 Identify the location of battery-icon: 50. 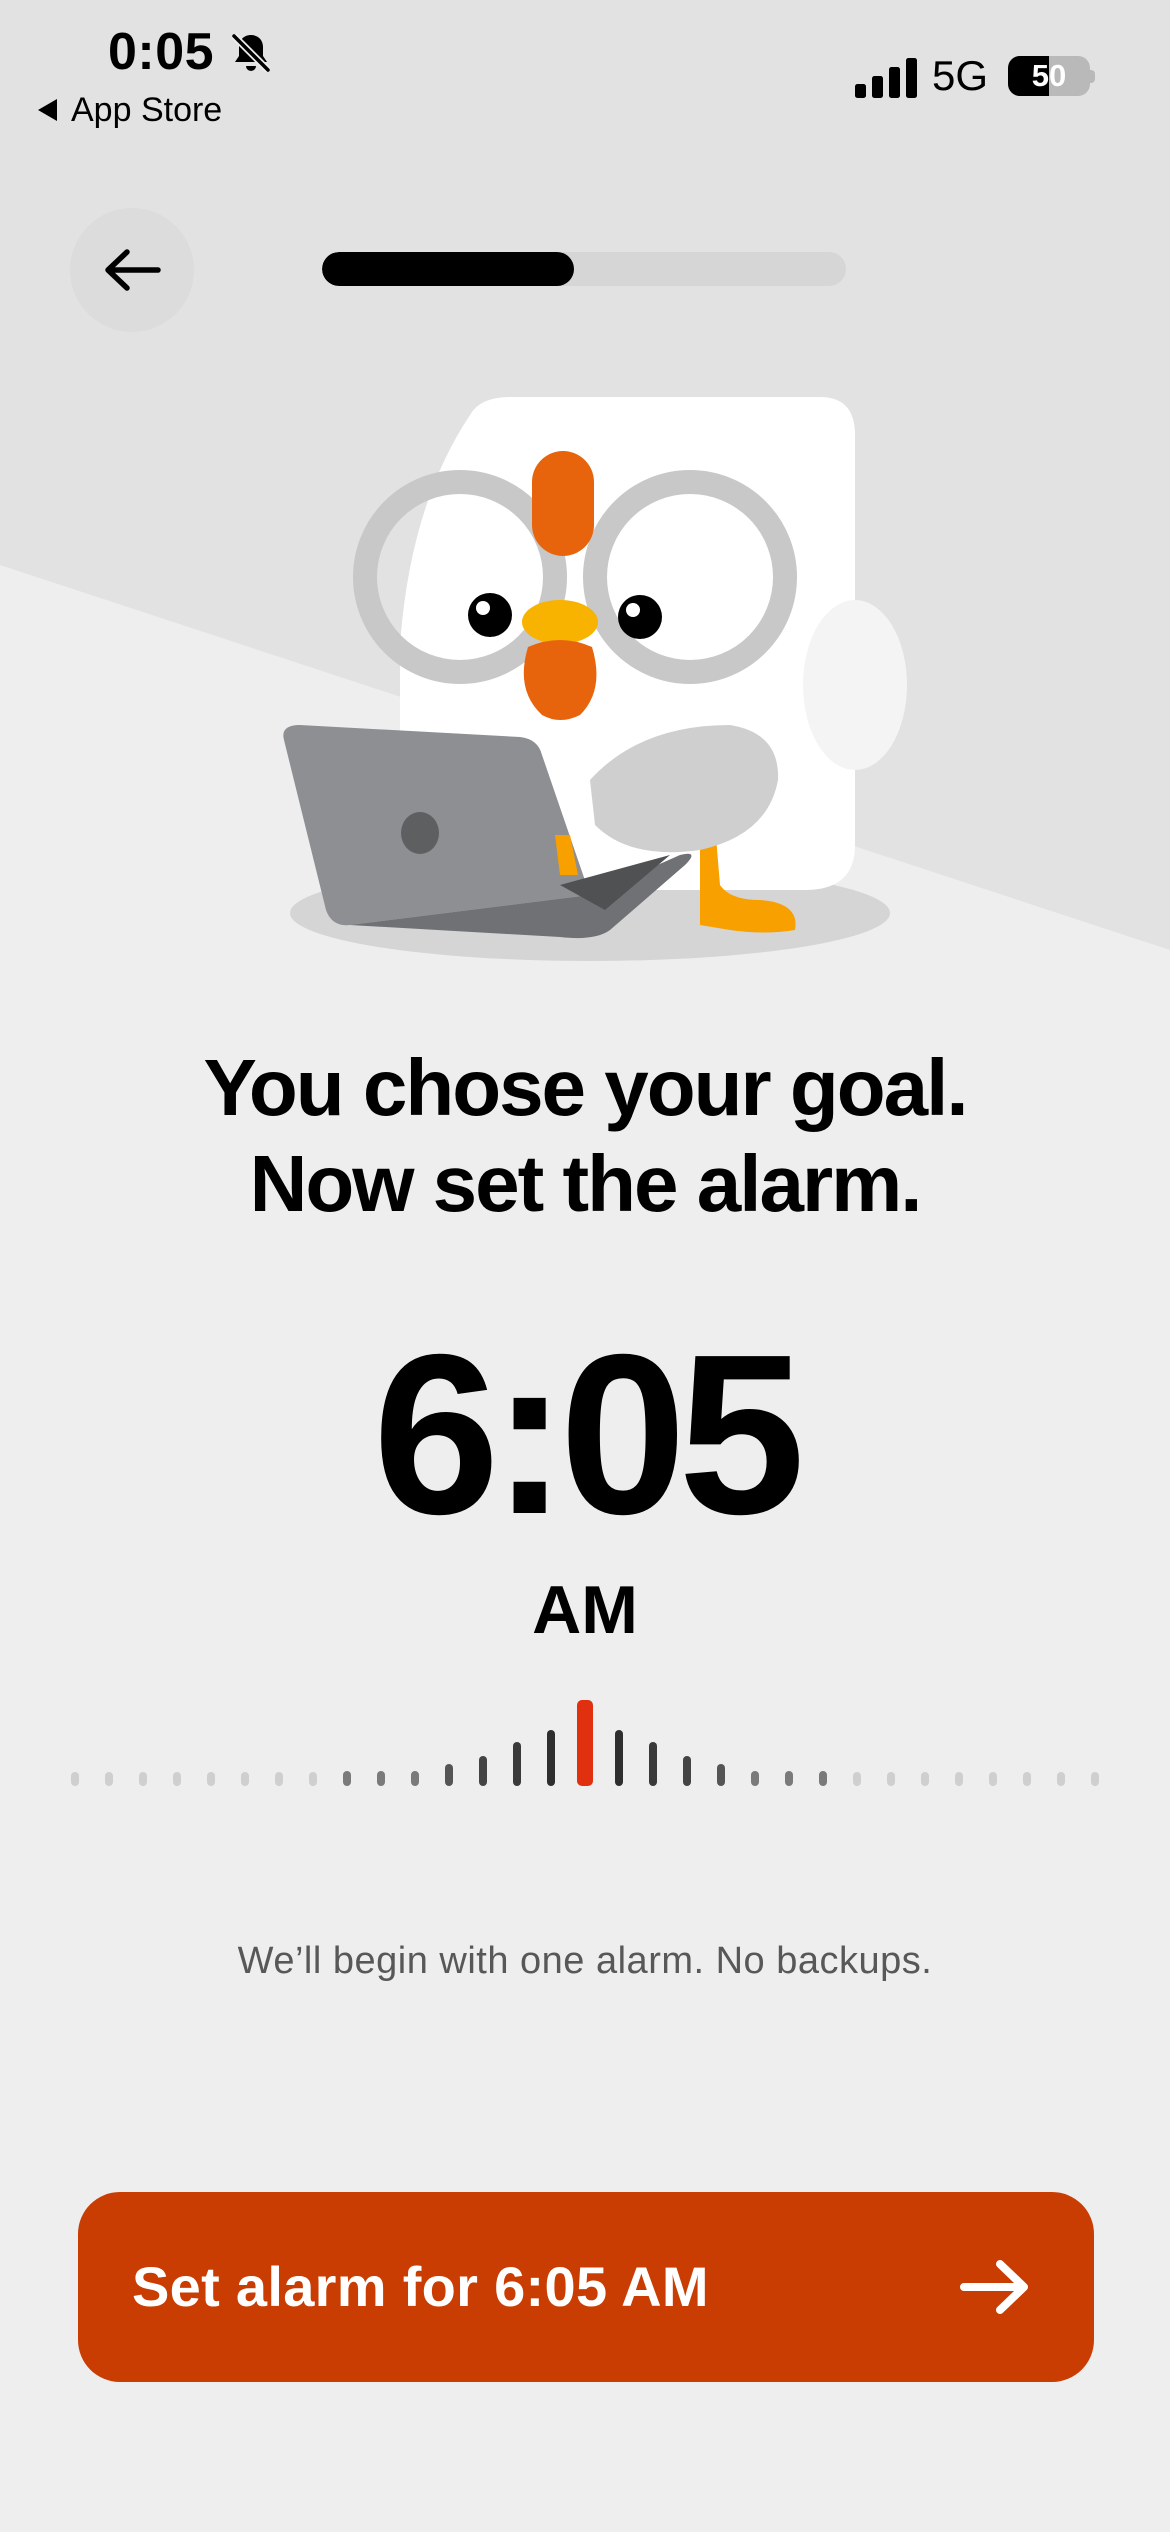
(1049, 76).